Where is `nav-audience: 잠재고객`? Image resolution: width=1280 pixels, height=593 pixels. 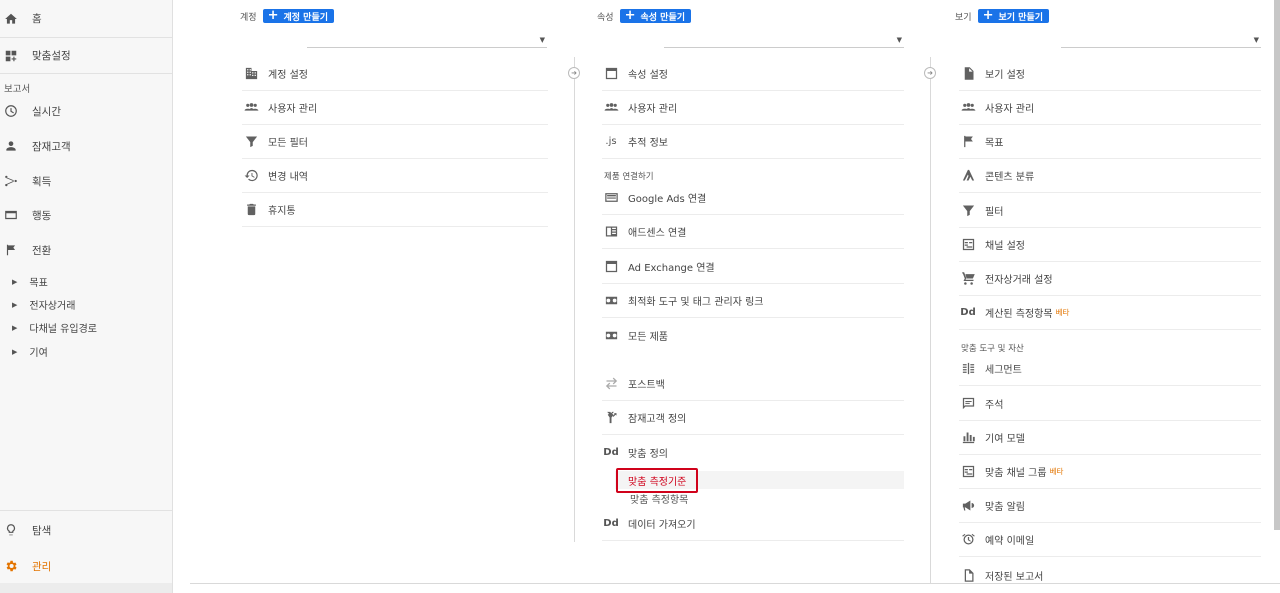 nav-audience: 잠재고객 is located at coordinates (86, 146).